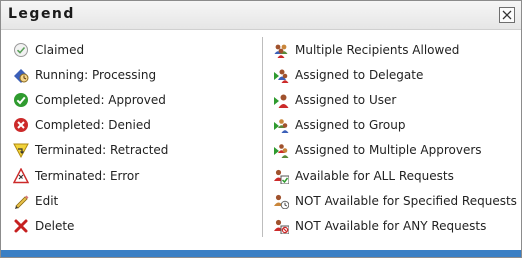  Describe the element at coordinates (21, 75) in the screenshot. I see `running-processing-icon` at that location.